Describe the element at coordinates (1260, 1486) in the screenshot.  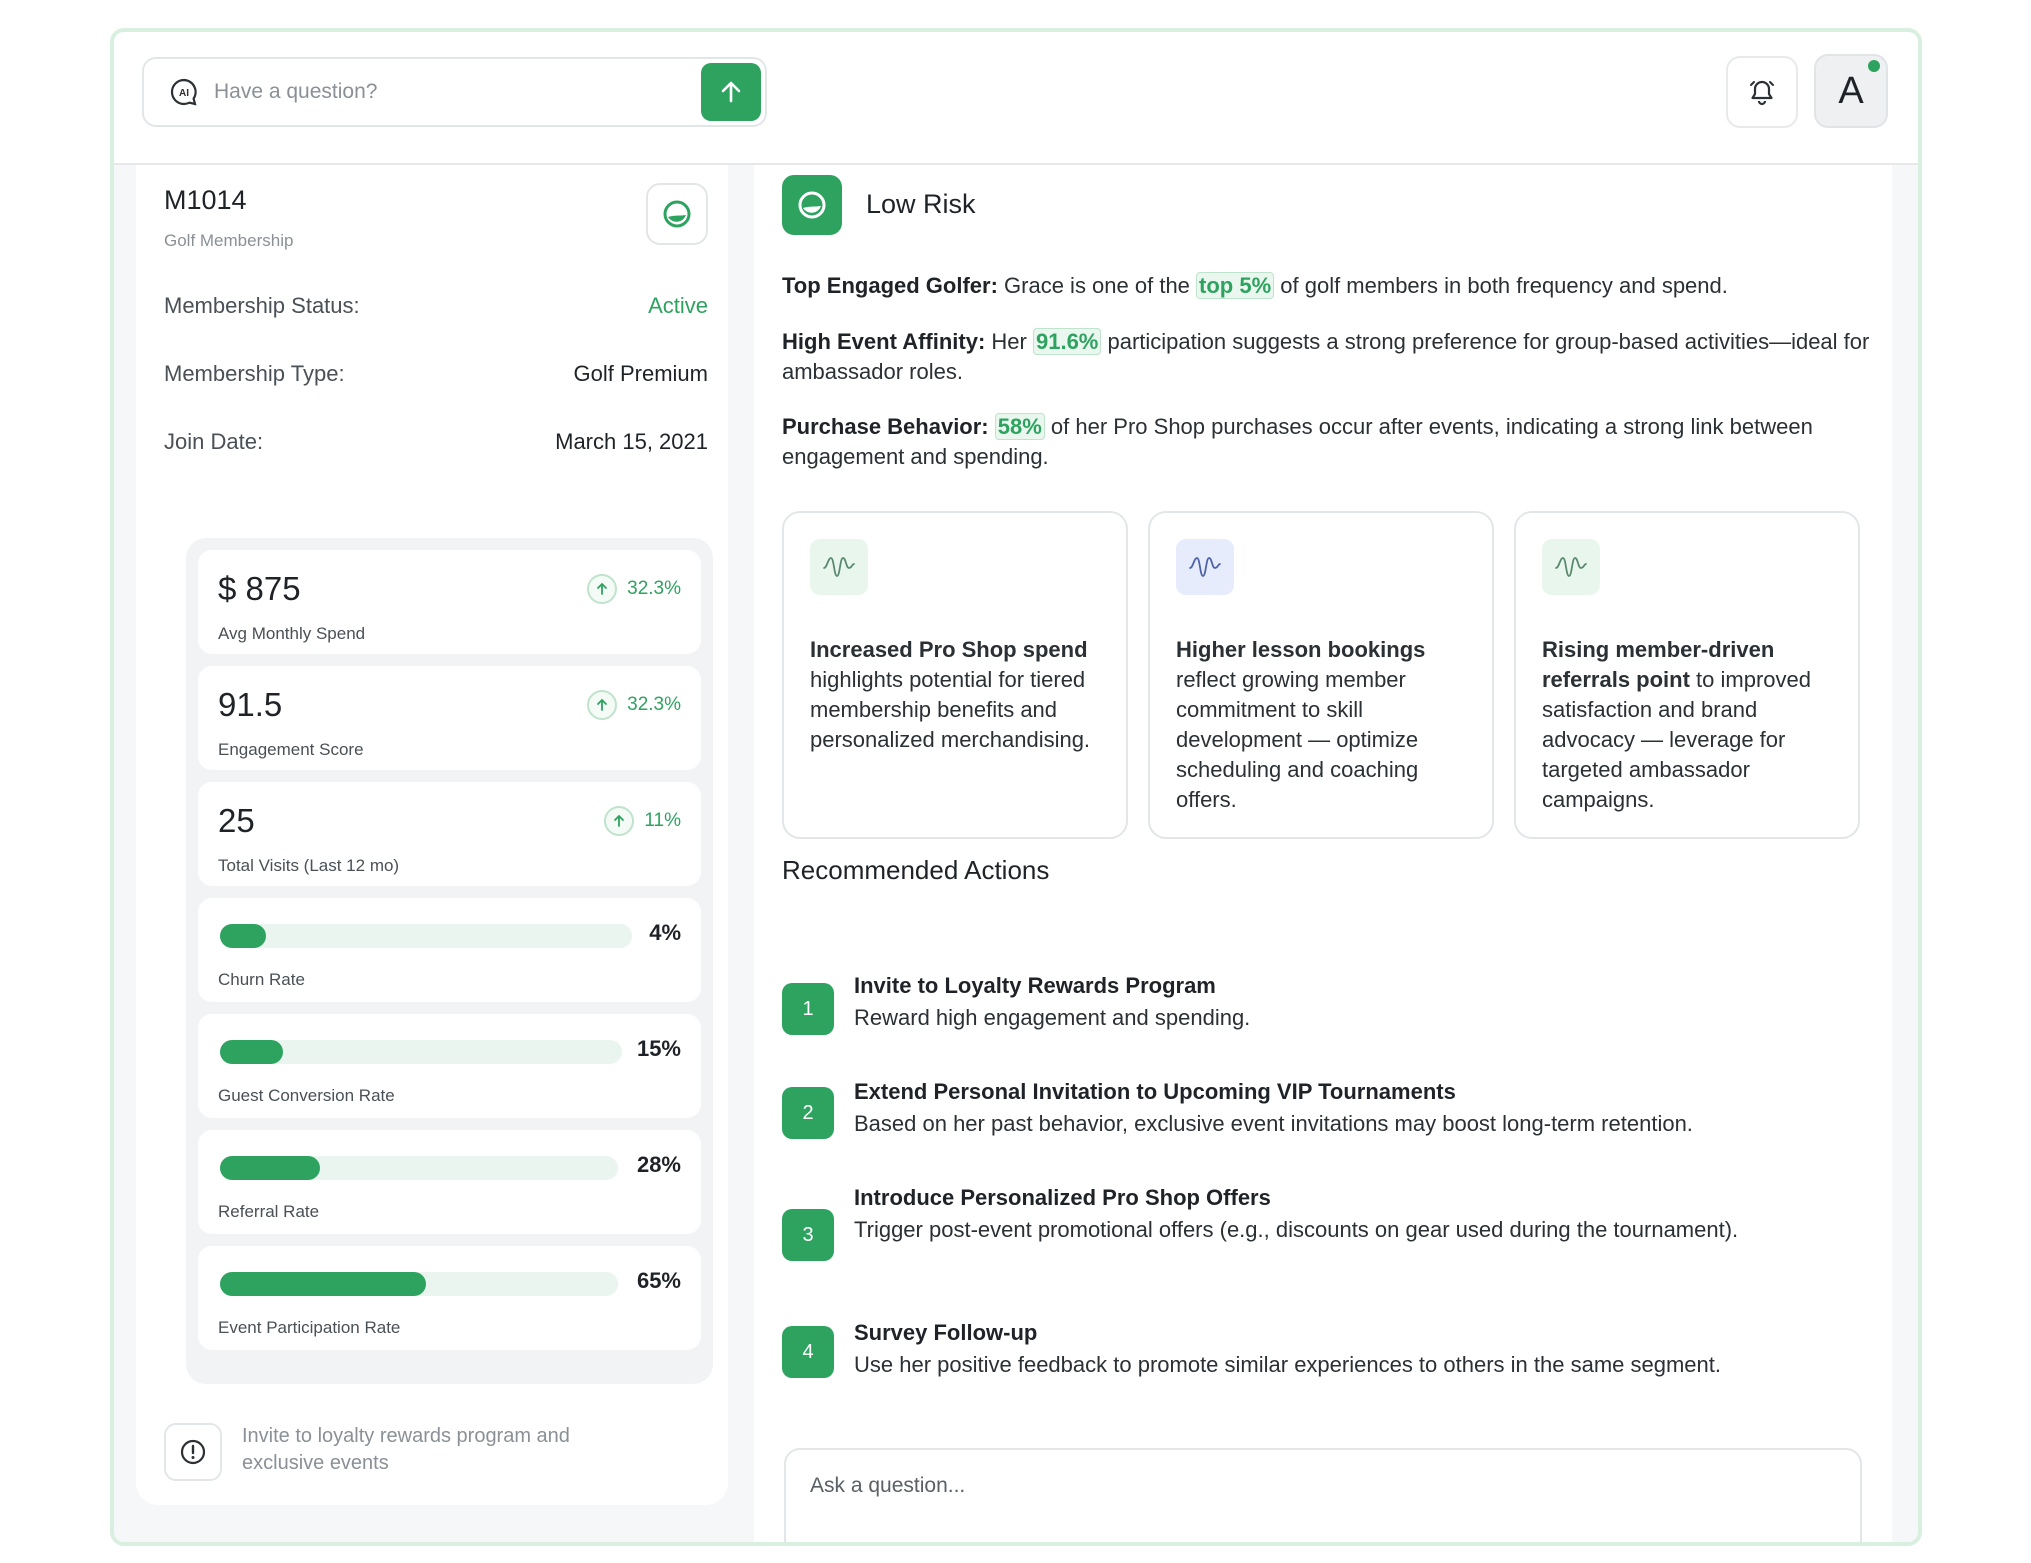
I see `ask-question-input` at that location.